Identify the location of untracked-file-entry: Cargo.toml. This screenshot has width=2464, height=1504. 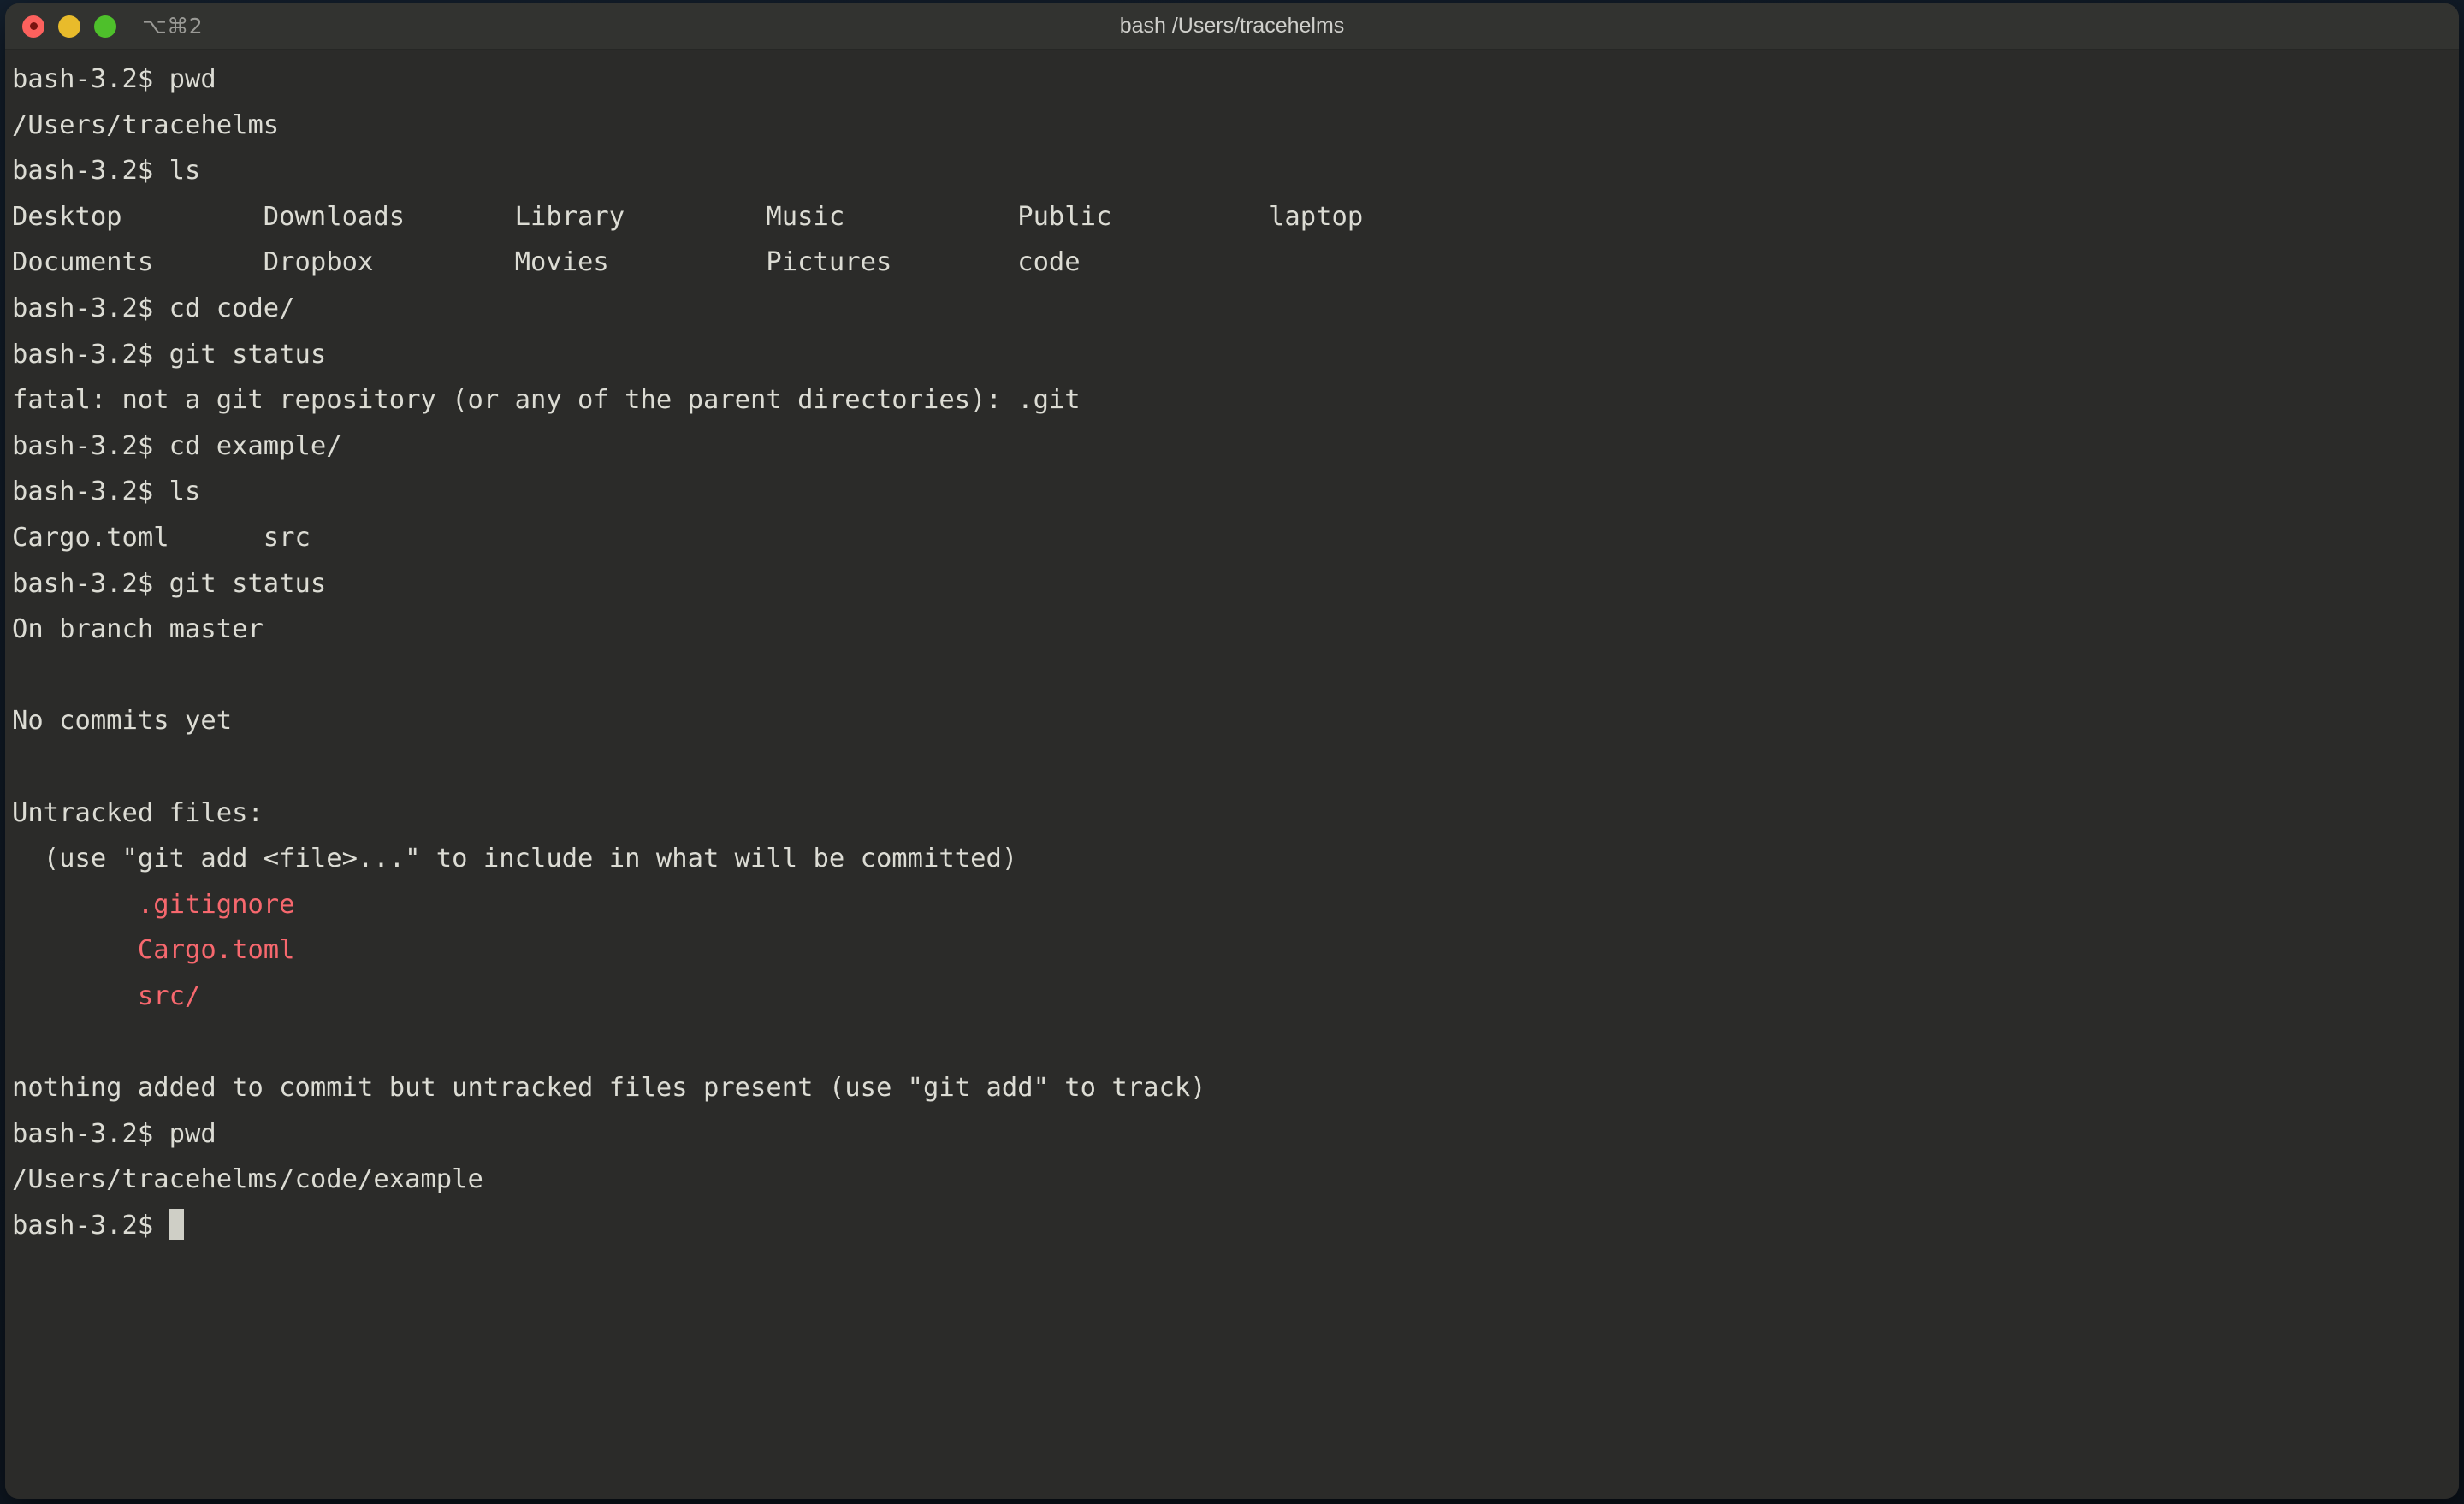
(216, 951).